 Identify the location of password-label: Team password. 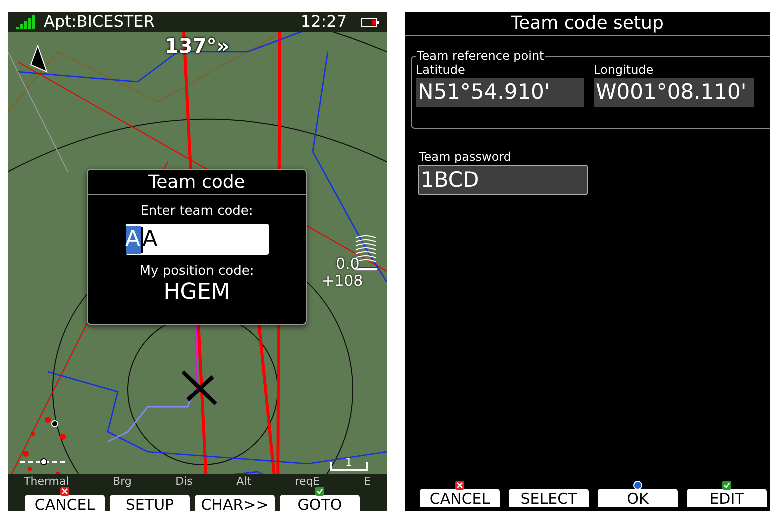
(466, 157).